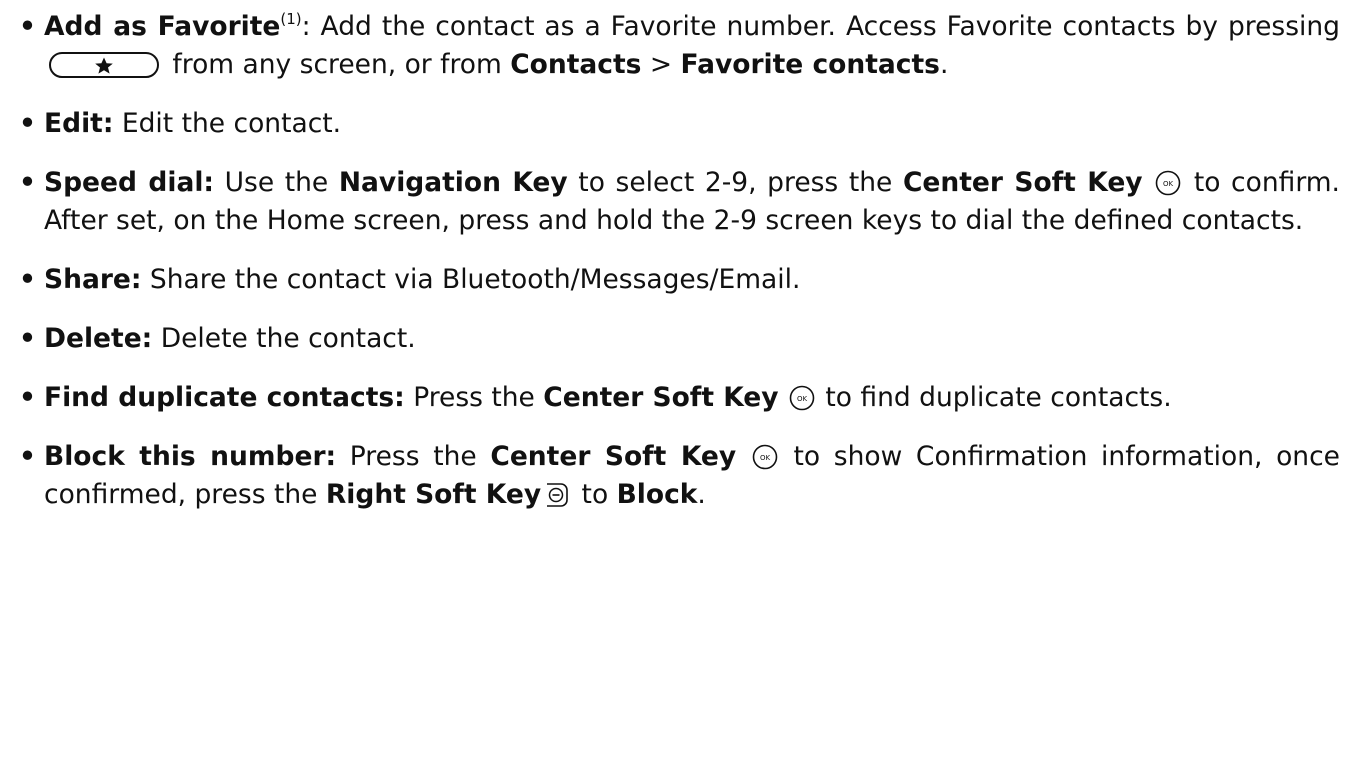 This screenshot has height=767, width=1358. What do you see at coordinates (679, 124) in the screenshot?
I see `list-item-edit: • Edit: Edit the contact.` at bounding box center [679, 124].